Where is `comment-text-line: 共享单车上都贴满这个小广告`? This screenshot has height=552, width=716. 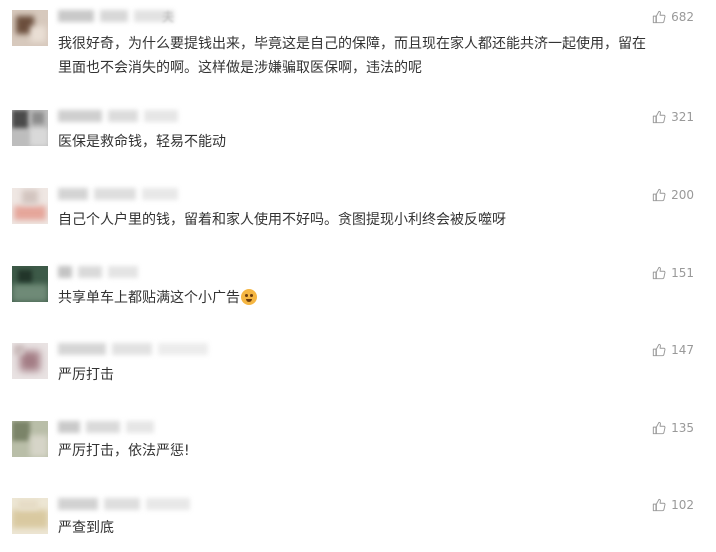
comment-text-line: 共享单车上都贴满这个小广告 is located at coordinates (149, 298).